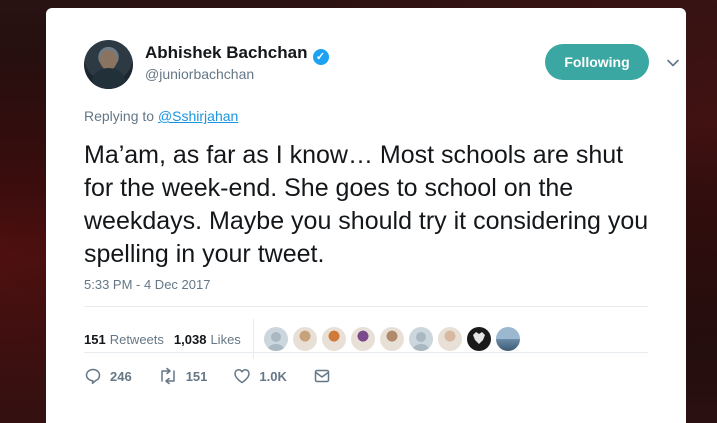 This screenshot has height=423, width=717. I want to click on avatar-shoulders, so click(108, 78).